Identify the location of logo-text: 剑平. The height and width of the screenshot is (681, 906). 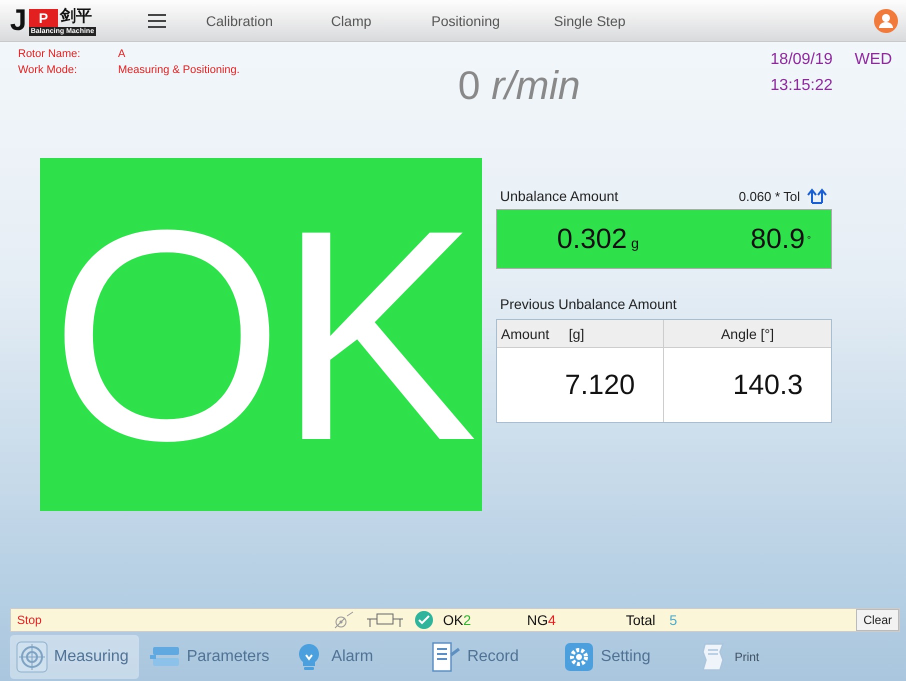
(76, 16).